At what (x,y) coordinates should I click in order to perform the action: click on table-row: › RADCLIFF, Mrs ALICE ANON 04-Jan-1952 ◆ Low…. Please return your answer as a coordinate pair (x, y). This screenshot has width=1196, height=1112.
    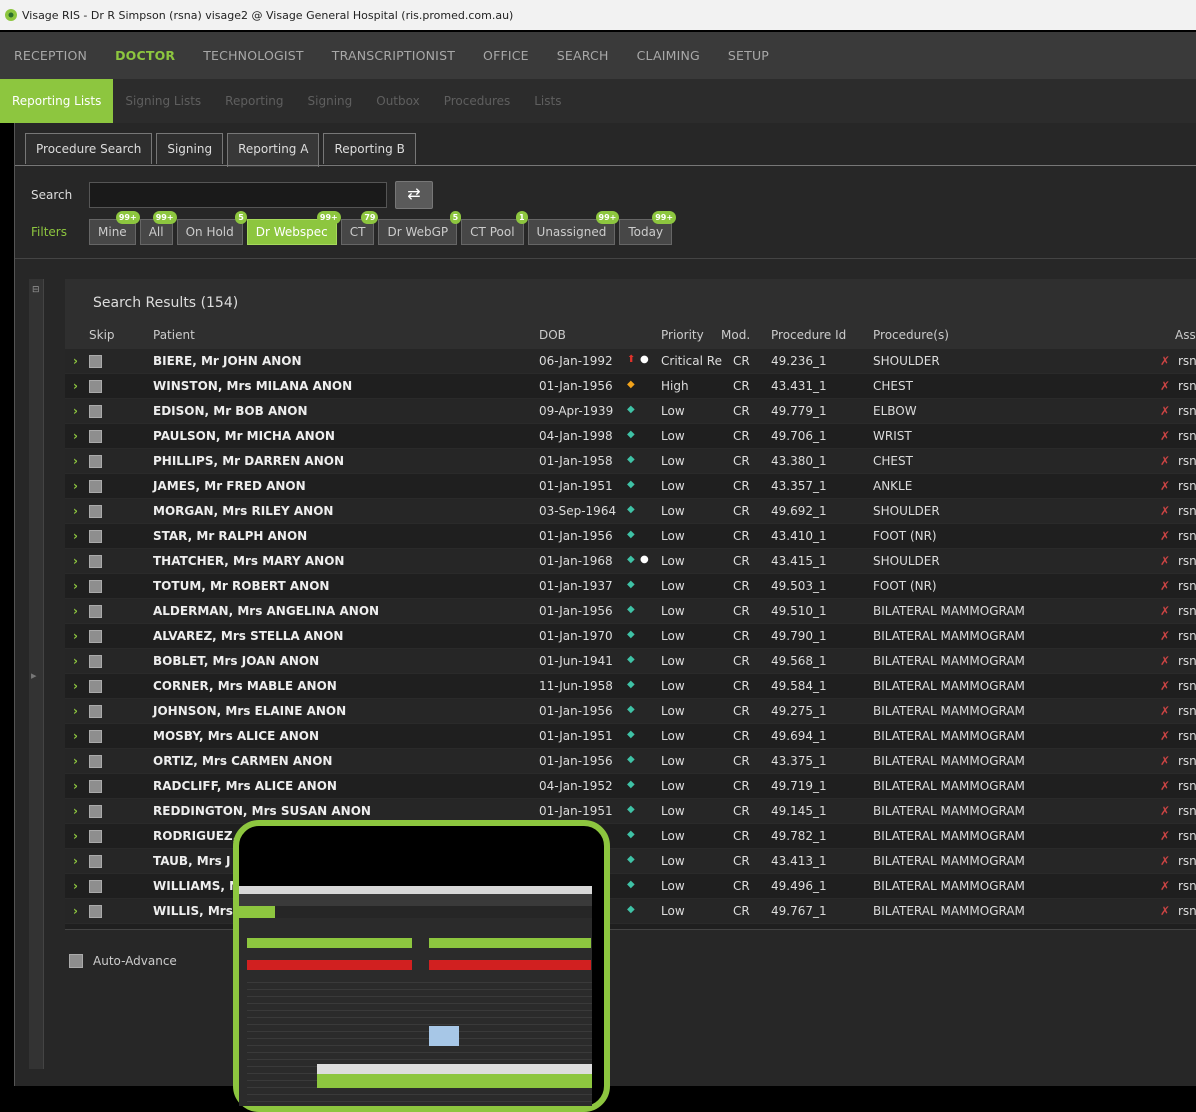
    Looking at the image, I should click on (630, 786).